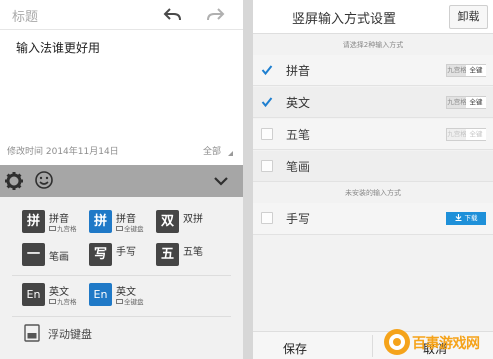  What do you see at coordinates (58, 47) in the screenshot?
I see `note-body-text: 输入法谁更好用` at bounding box center [58, 47].